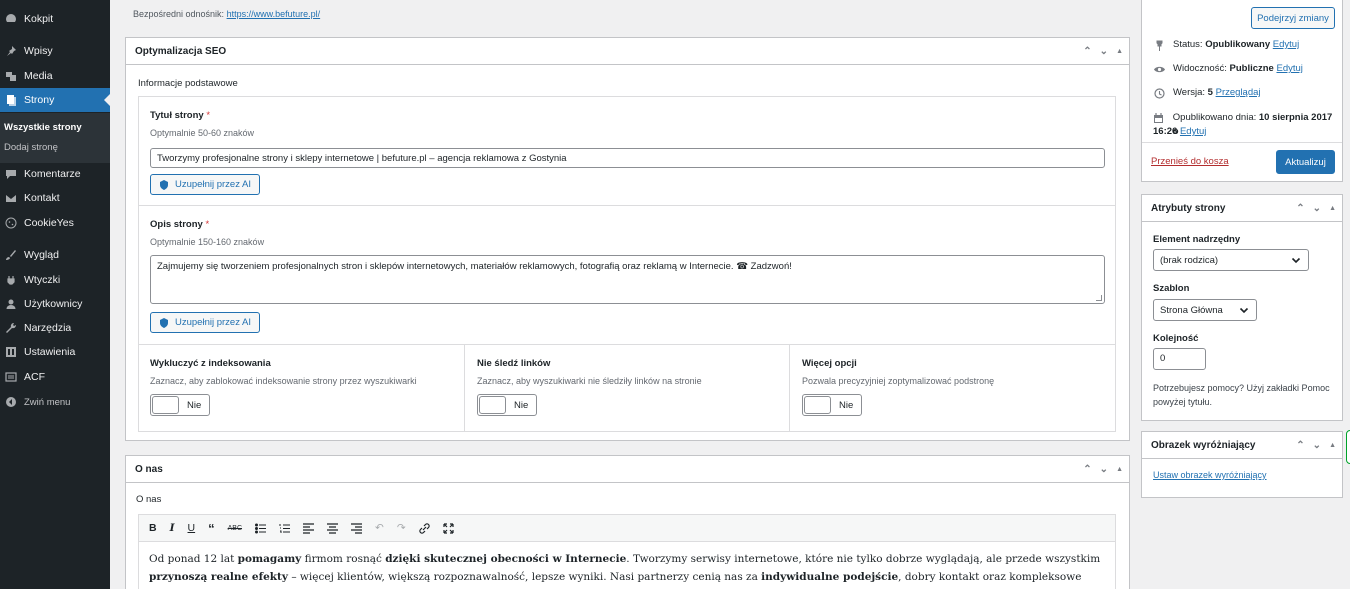 This screenshot has width=1350, height=589. Describe the element at coordinates (1210, 475) in the screenshot. I see `set-featured-image-link: Ustaw obrazek wyróżniający` at that location.